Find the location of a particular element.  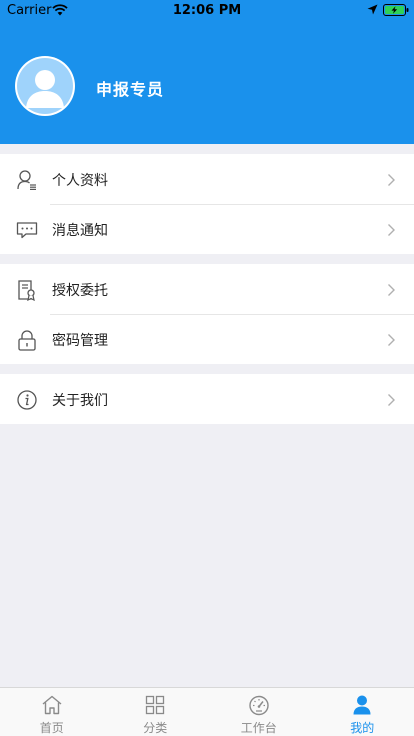

tab-label-workbench: 工作台 is located at coordinates (258, 728).